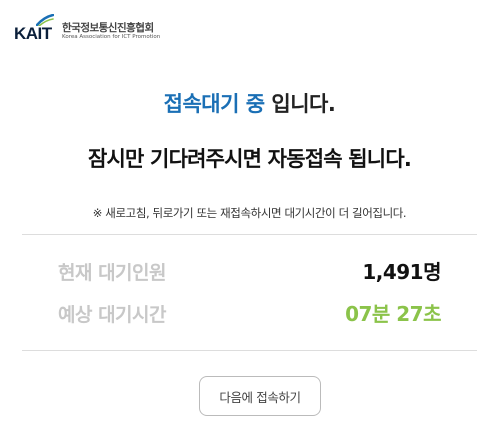 Image resolution: width=499 pixels, height=426 pixels. I want to click on waiting-time-label: 예상 대기시간, so click(112, 315).